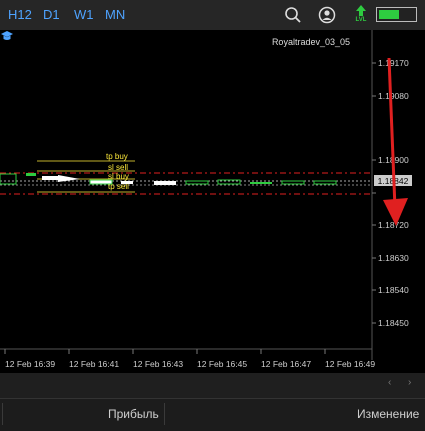  I want to click on column-profit: Прибыль, so click(133, 414).